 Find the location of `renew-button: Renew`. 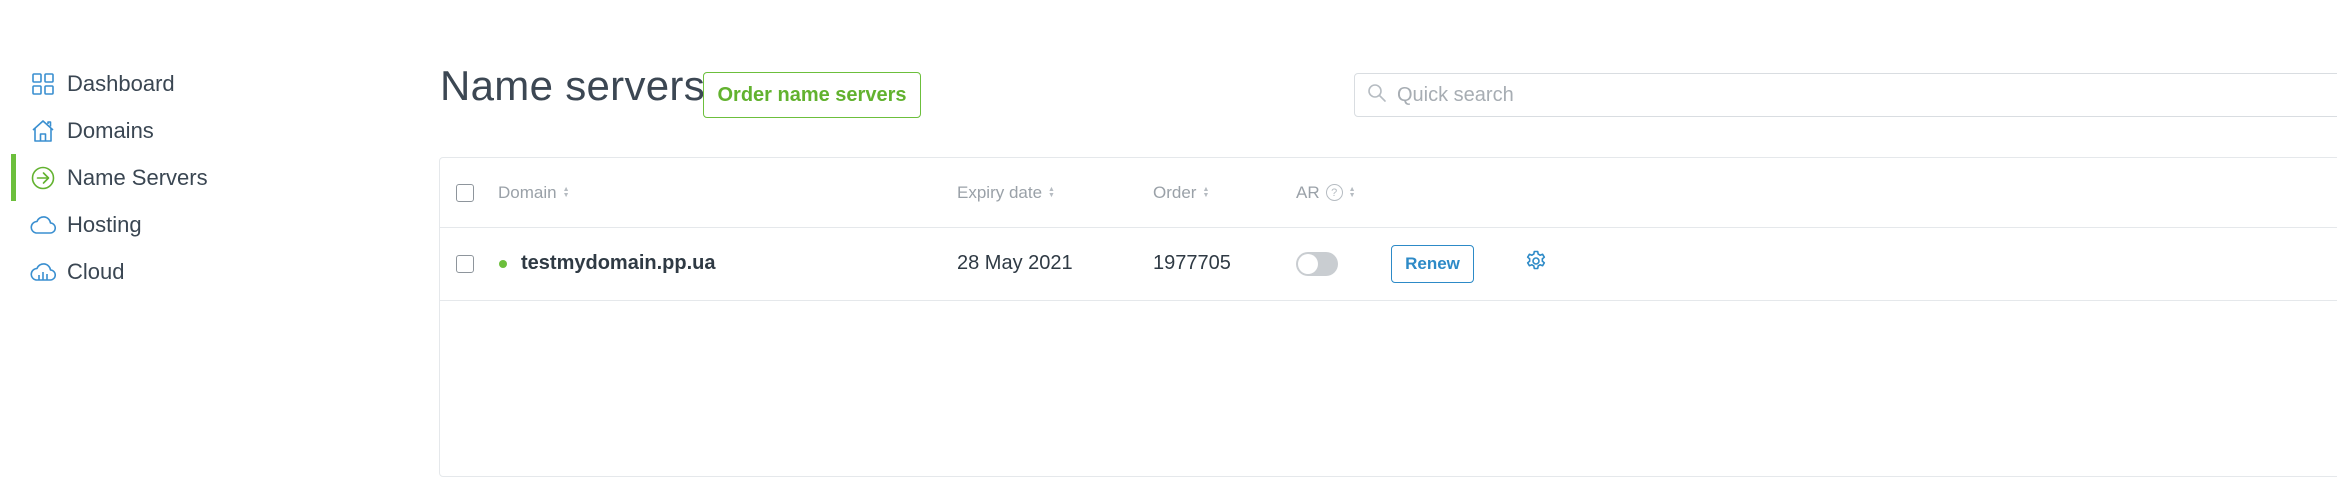

renew-button: Renew is located at coordinates (1432, 263).